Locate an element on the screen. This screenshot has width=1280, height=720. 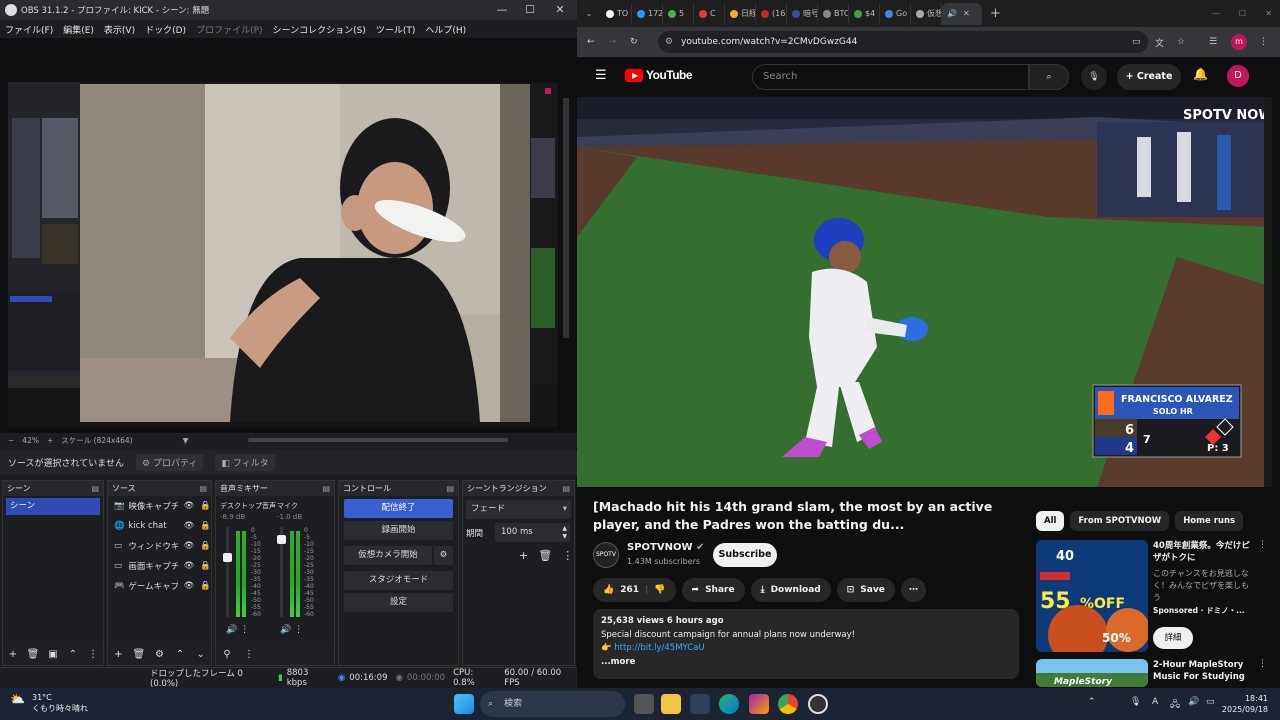
desktop-mute-icon: 🔊 ⋮ is located at coordinates (237, 630).